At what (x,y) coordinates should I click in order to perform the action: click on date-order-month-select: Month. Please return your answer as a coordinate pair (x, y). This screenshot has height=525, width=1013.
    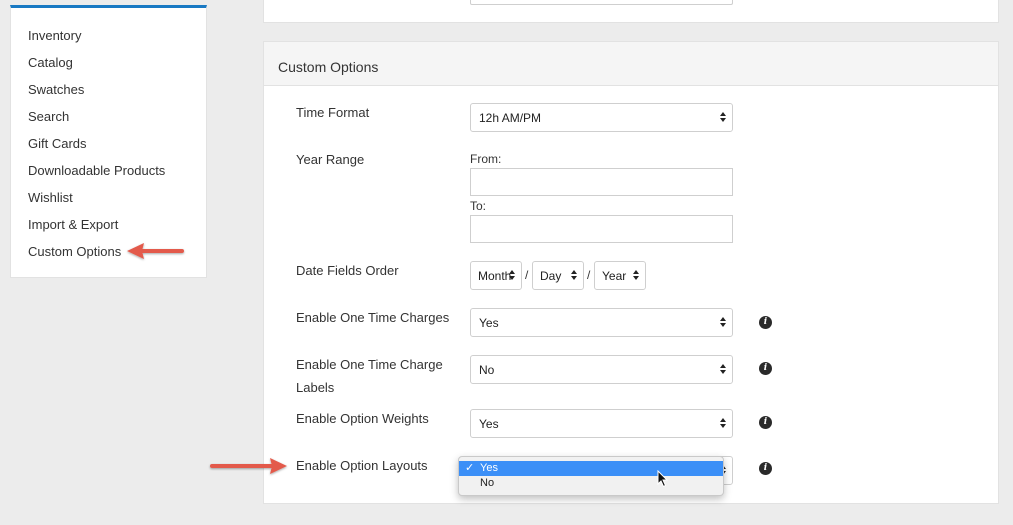
    Looking at the image, I should click on (496, 275).